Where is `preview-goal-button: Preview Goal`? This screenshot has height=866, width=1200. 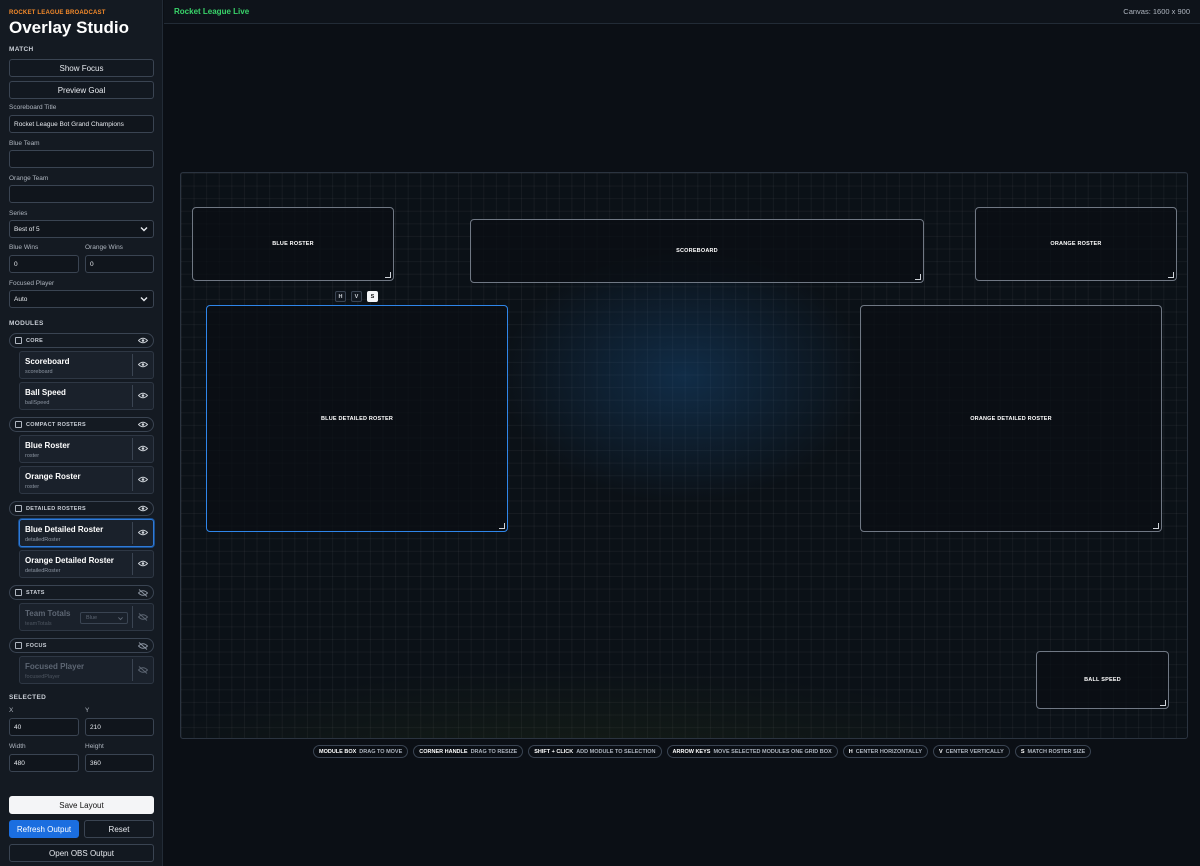 preview-goal-button: Preview Goal is located at coordinates (81, 90).